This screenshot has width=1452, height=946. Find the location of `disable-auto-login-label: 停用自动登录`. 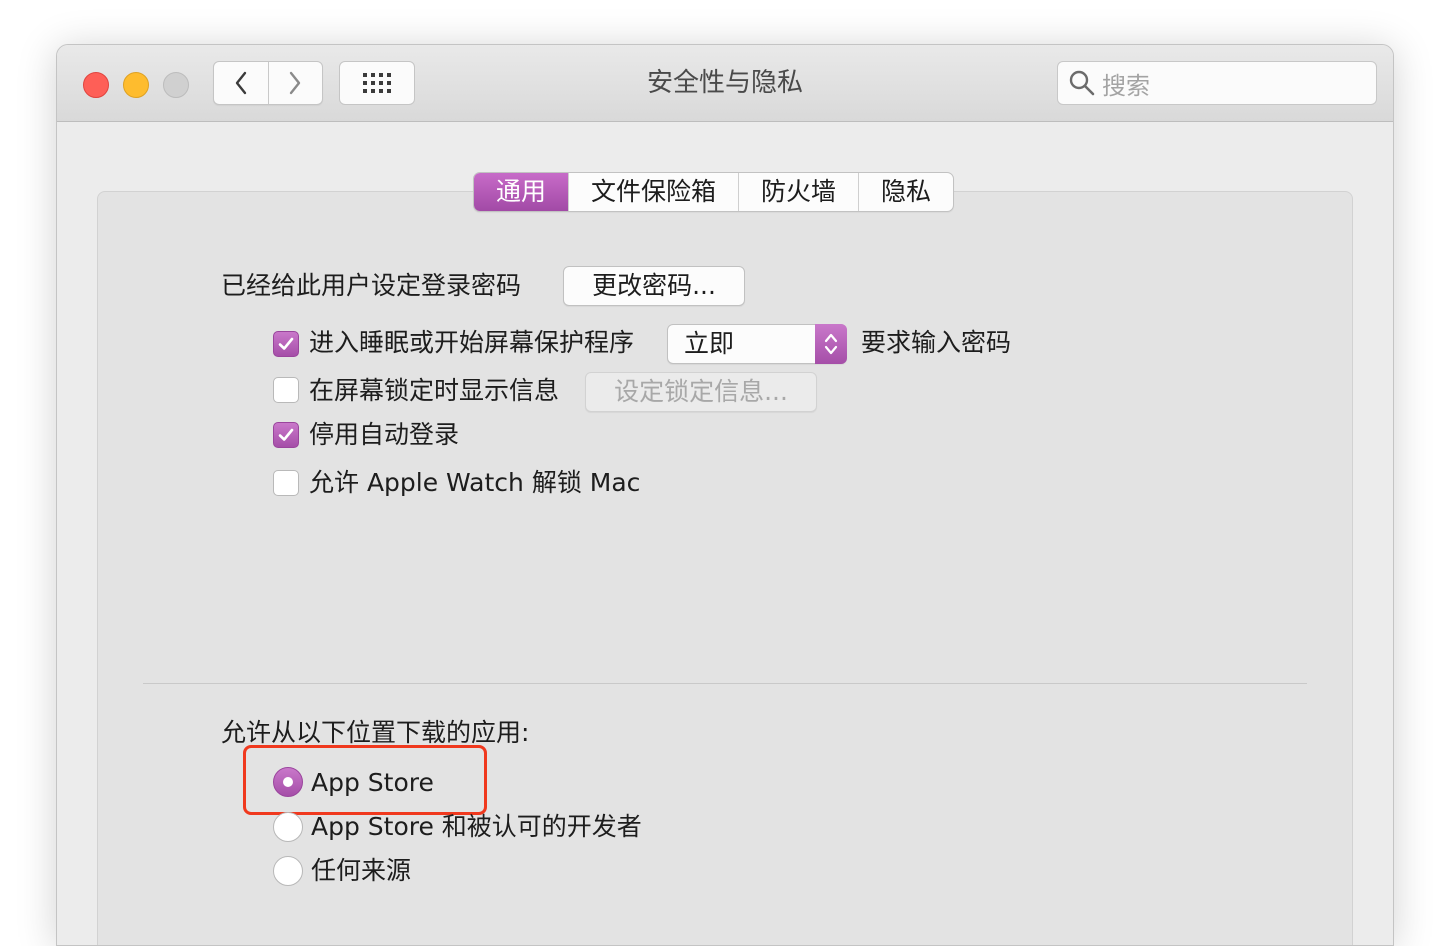

disable-auto-login-label: 停用自动登录 is located at coordinates (384, 434).